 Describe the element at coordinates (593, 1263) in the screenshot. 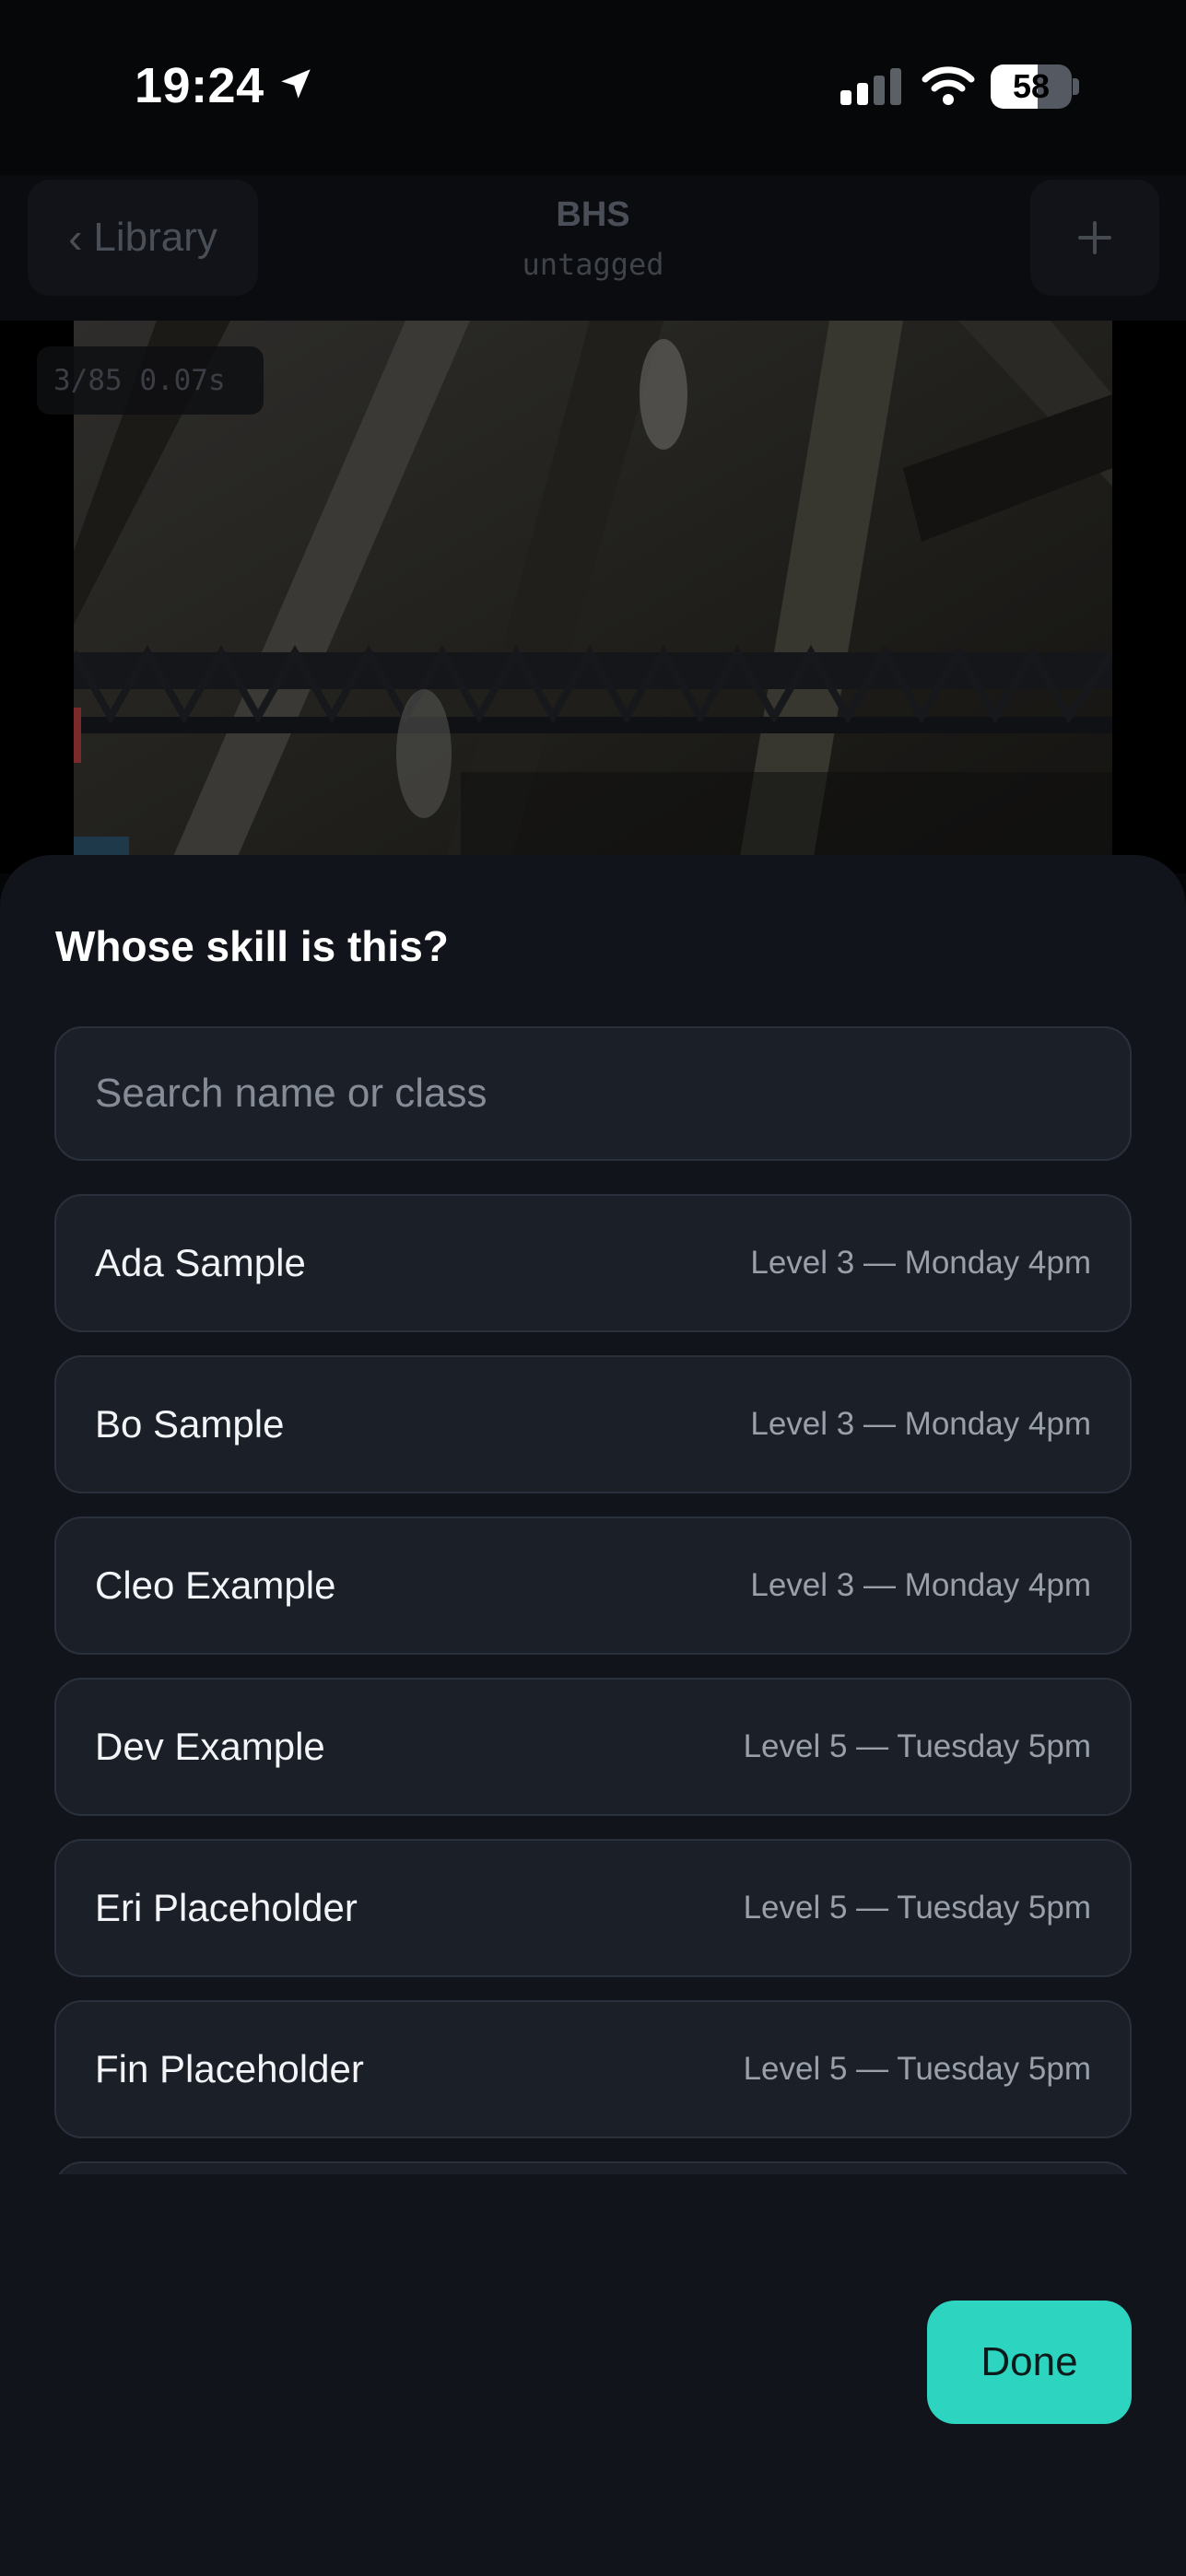

I see `student-row: Ada Sample Level 3 — Monday 4pm` at that location.